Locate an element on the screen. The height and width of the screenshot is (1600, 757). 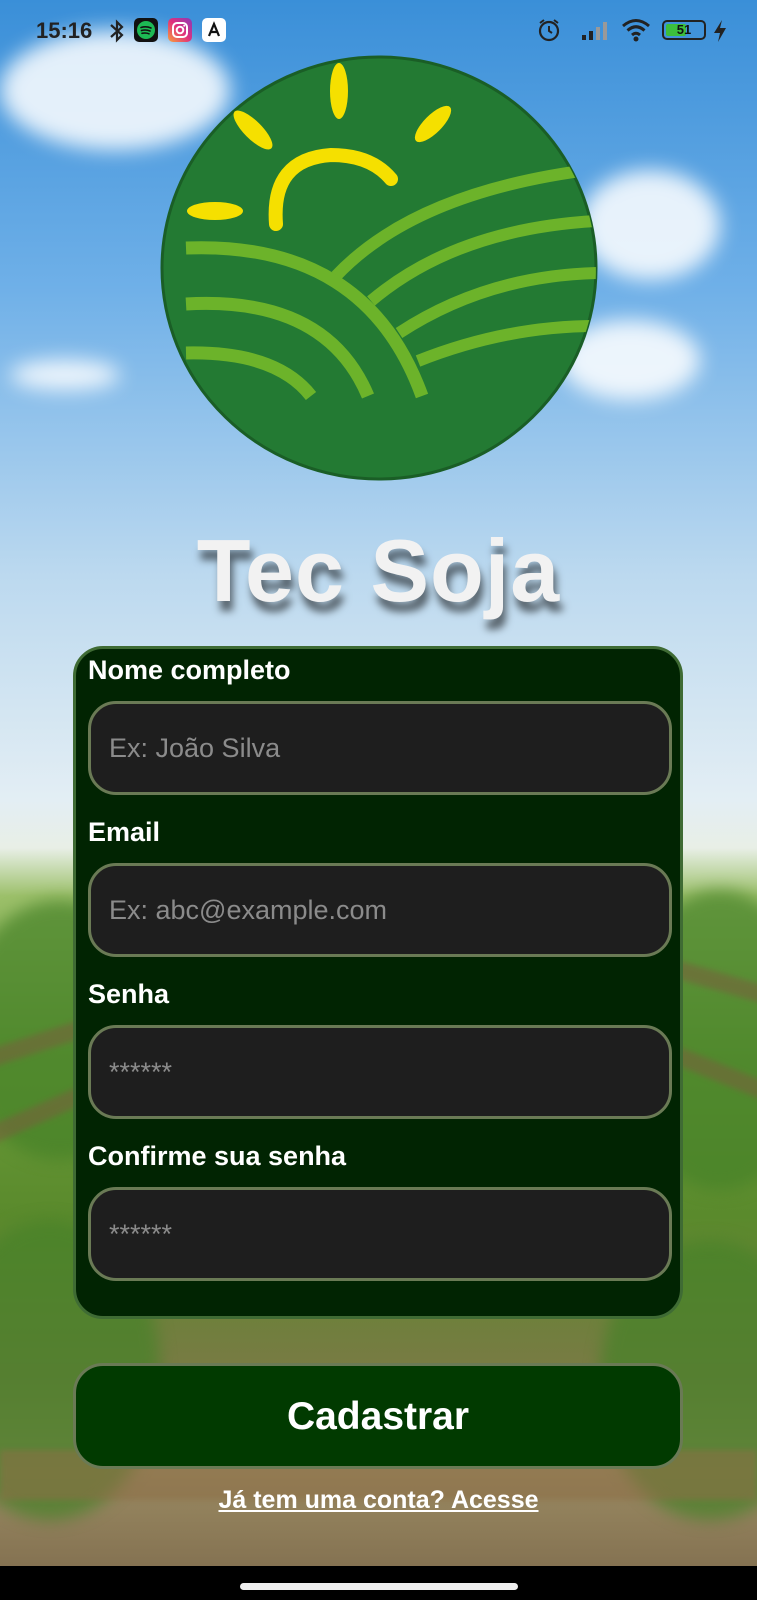
signal-icon is located at coordinates (595, 32).